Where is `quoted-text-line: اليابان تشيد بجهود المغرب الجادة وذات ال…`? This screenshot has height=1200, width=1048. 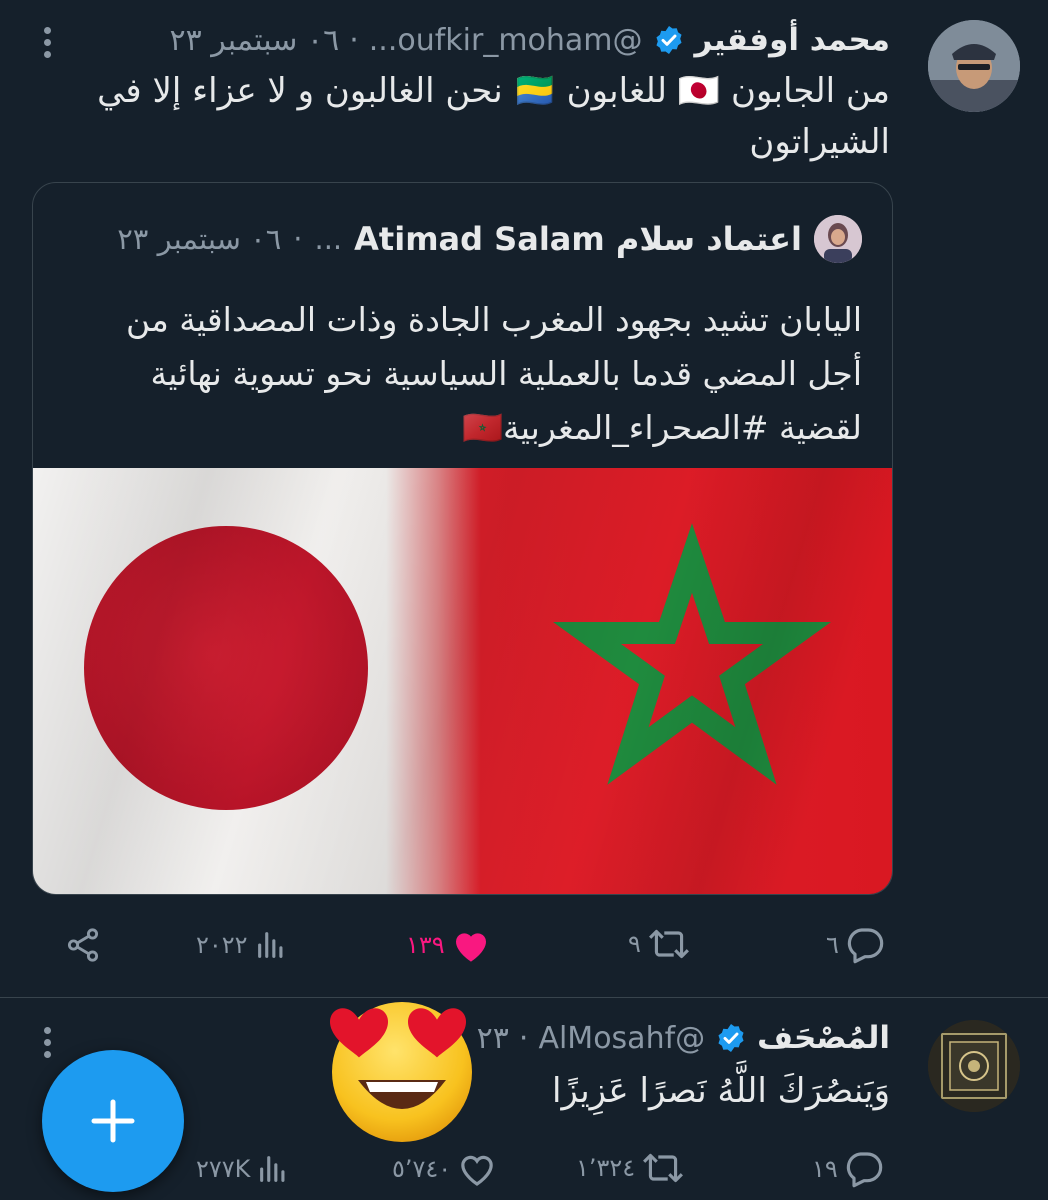 quoted-text-line: اليابان تشيد بجهود المغرب الجادة وذات ال… is located at coordinates (493, 319).